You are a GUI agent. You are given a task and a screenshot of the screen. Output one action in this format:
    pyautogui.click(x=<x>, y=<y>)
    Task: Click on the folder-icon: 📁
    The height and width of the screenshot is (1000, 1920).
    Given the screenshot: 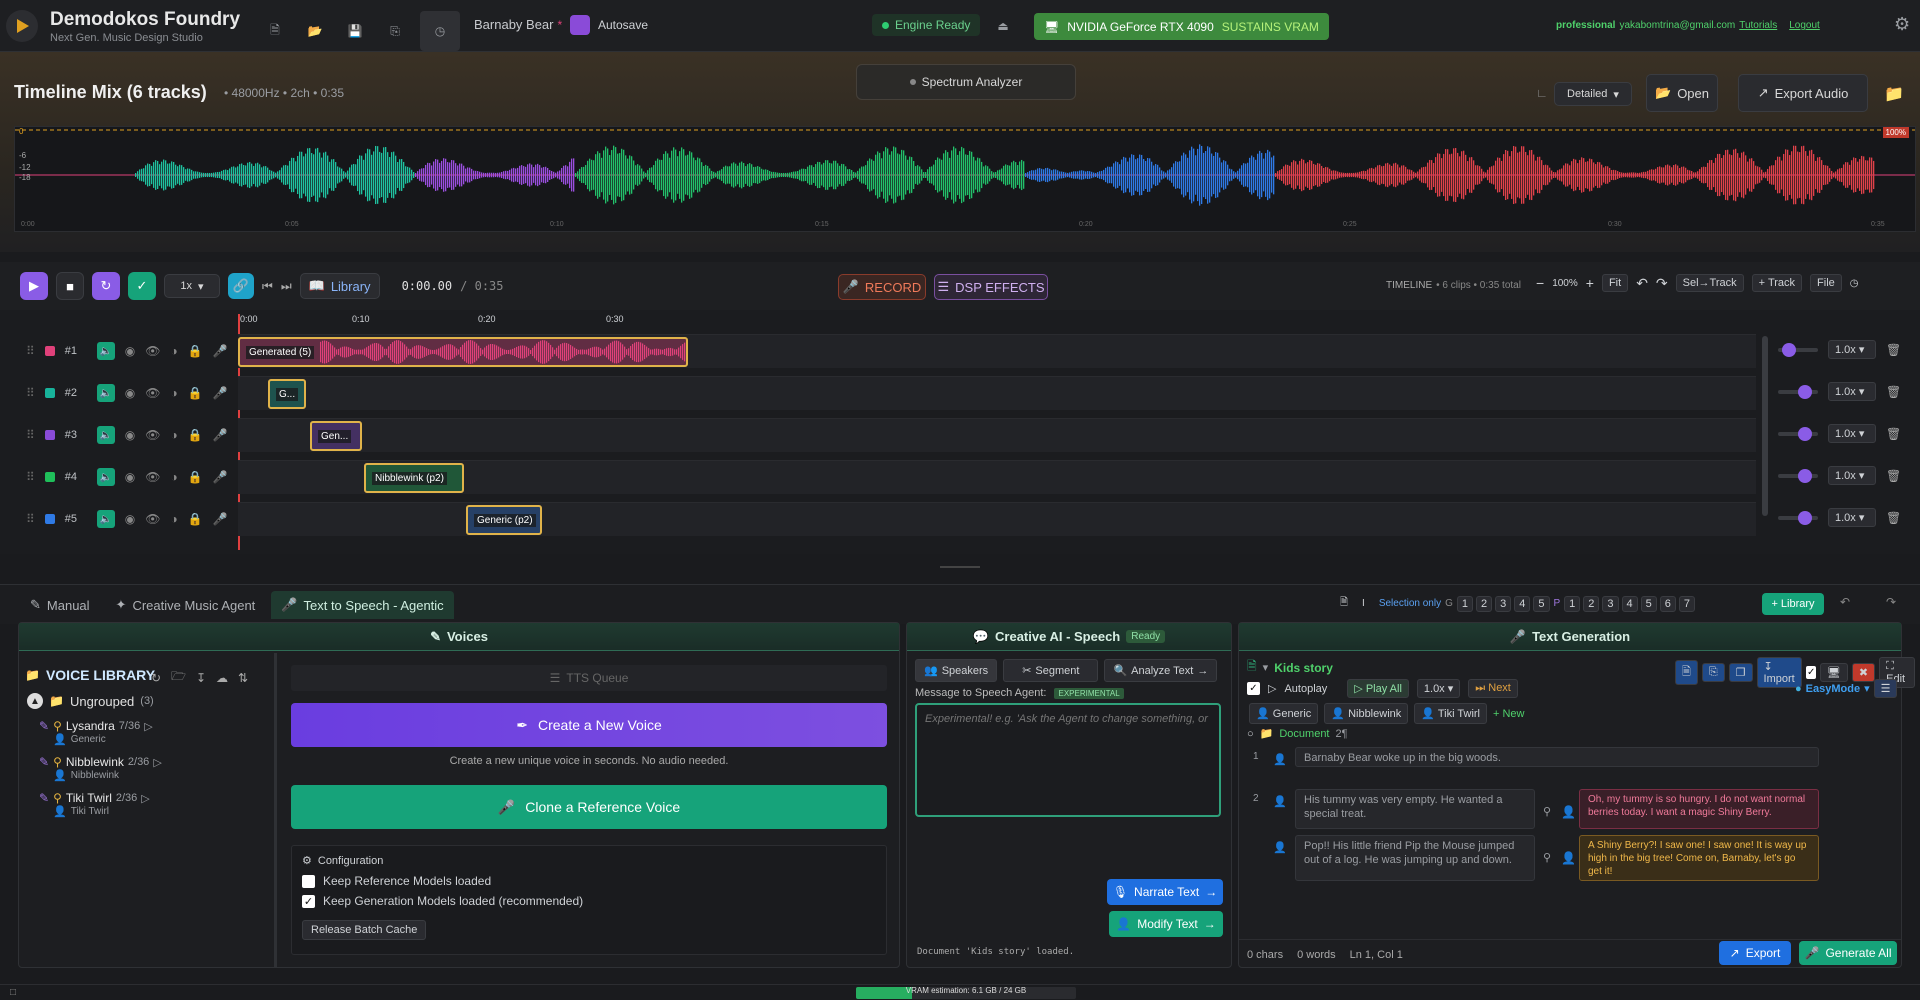 What is the action you would take?
    pyautogui.click(x=1894, y=94)
    